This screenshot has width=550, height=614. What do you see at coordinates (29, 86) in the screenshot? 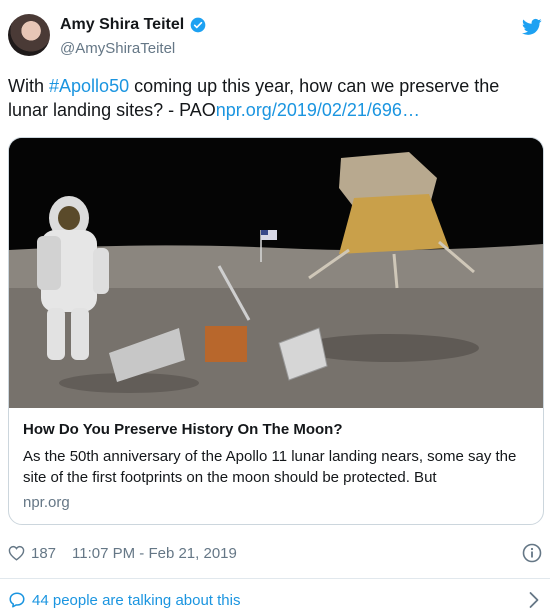
I see `tweet-text-start: With` at bounding box center [29, 86].